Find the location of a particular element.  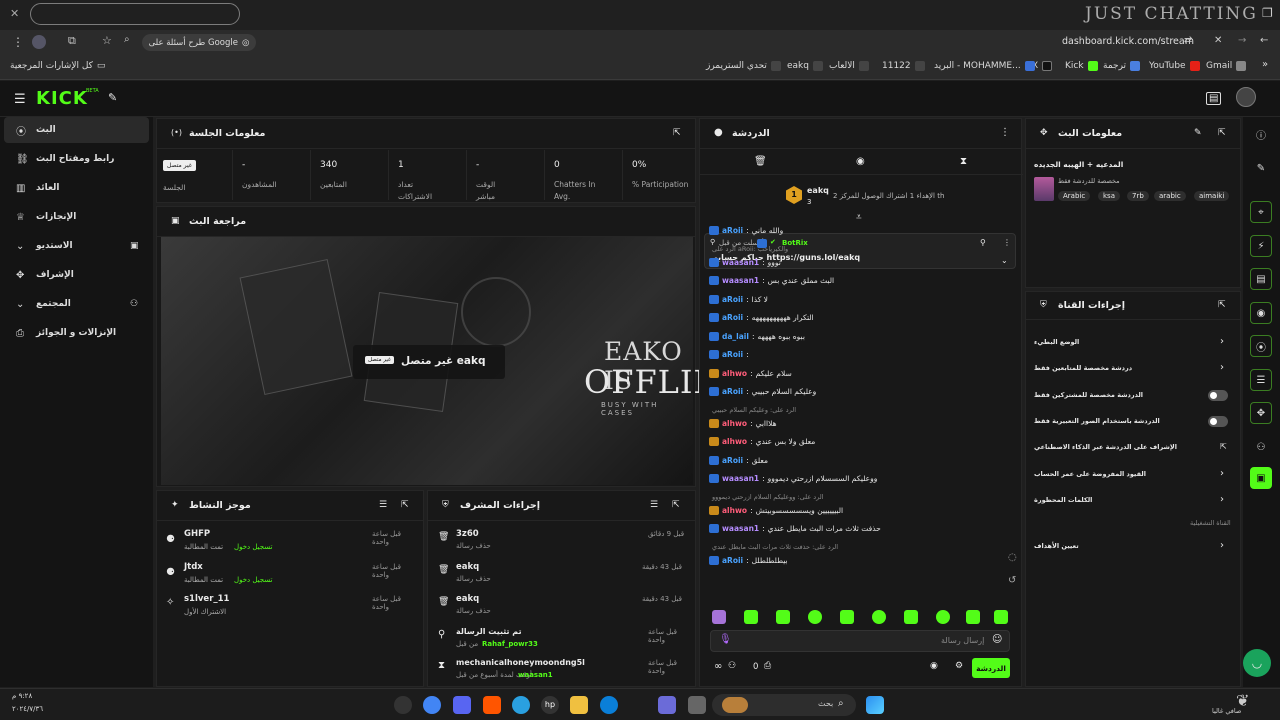

chat-message: aRoii: التكرار ههههههههههه is located at coordinates (761, 317).